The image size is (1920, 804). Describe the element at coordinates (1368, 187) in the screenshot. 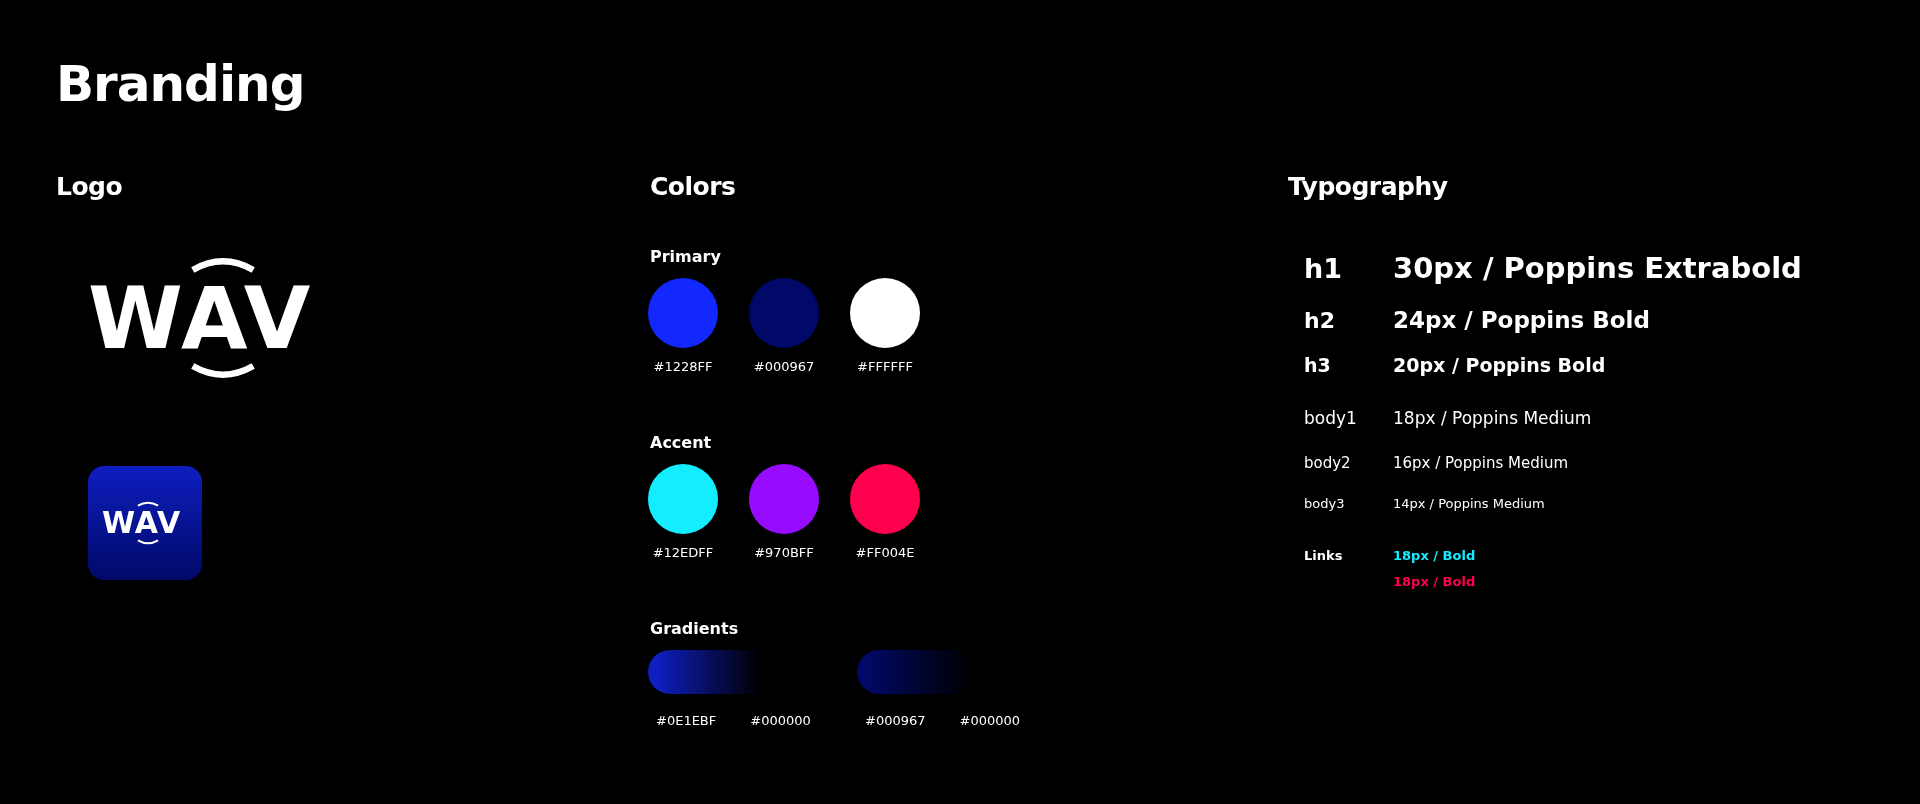

I see `section-heading: Typography` at that location.